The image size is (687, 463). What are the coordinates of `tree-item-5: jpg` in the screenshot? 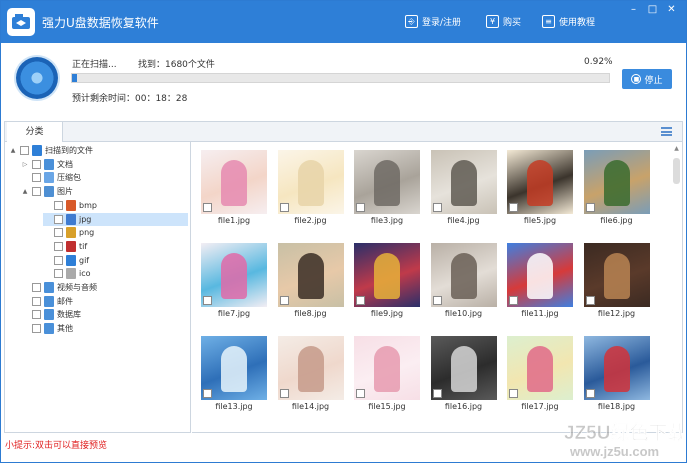 It's located at (115, 219).